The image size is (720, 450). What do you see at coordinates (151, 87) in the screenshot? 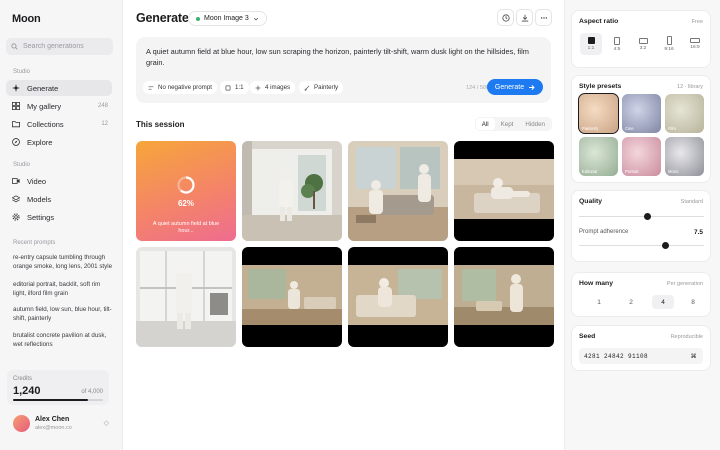
I see `minus-lines-icon` at bounding box center [151, 87].